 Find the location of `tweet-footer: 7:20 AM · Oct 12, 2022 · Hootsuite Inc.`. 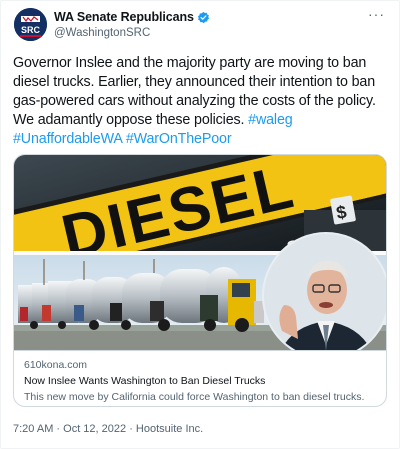

tweet-footer: 7:20 AM · Oct 12, 2022 · Hootsuite Inc. is located at coordinates (108, 429).